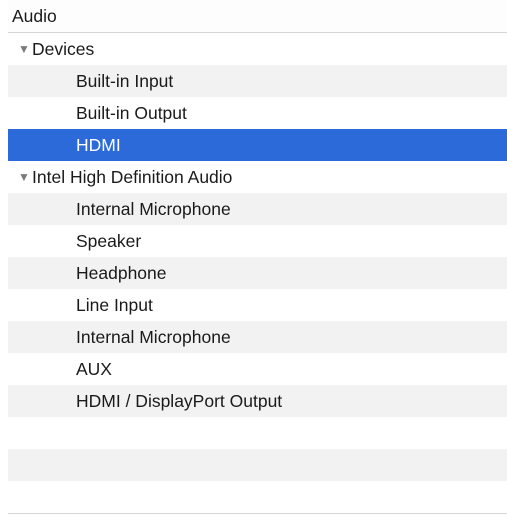 This screenshot has width=507, height=522. Describe the element at coordinates (257, 49) in the screenshot. I see `group-row-devices: ▼ Devices` at that location.